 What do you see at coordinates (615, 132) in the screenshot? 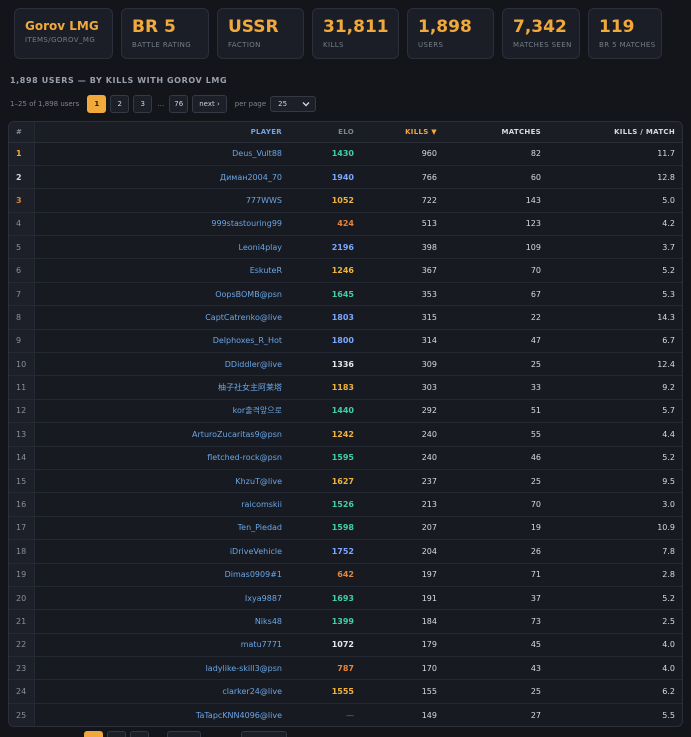
I see `column-header-kills-per-match: KILLS / MATCH` at bounding box center [615, 132].